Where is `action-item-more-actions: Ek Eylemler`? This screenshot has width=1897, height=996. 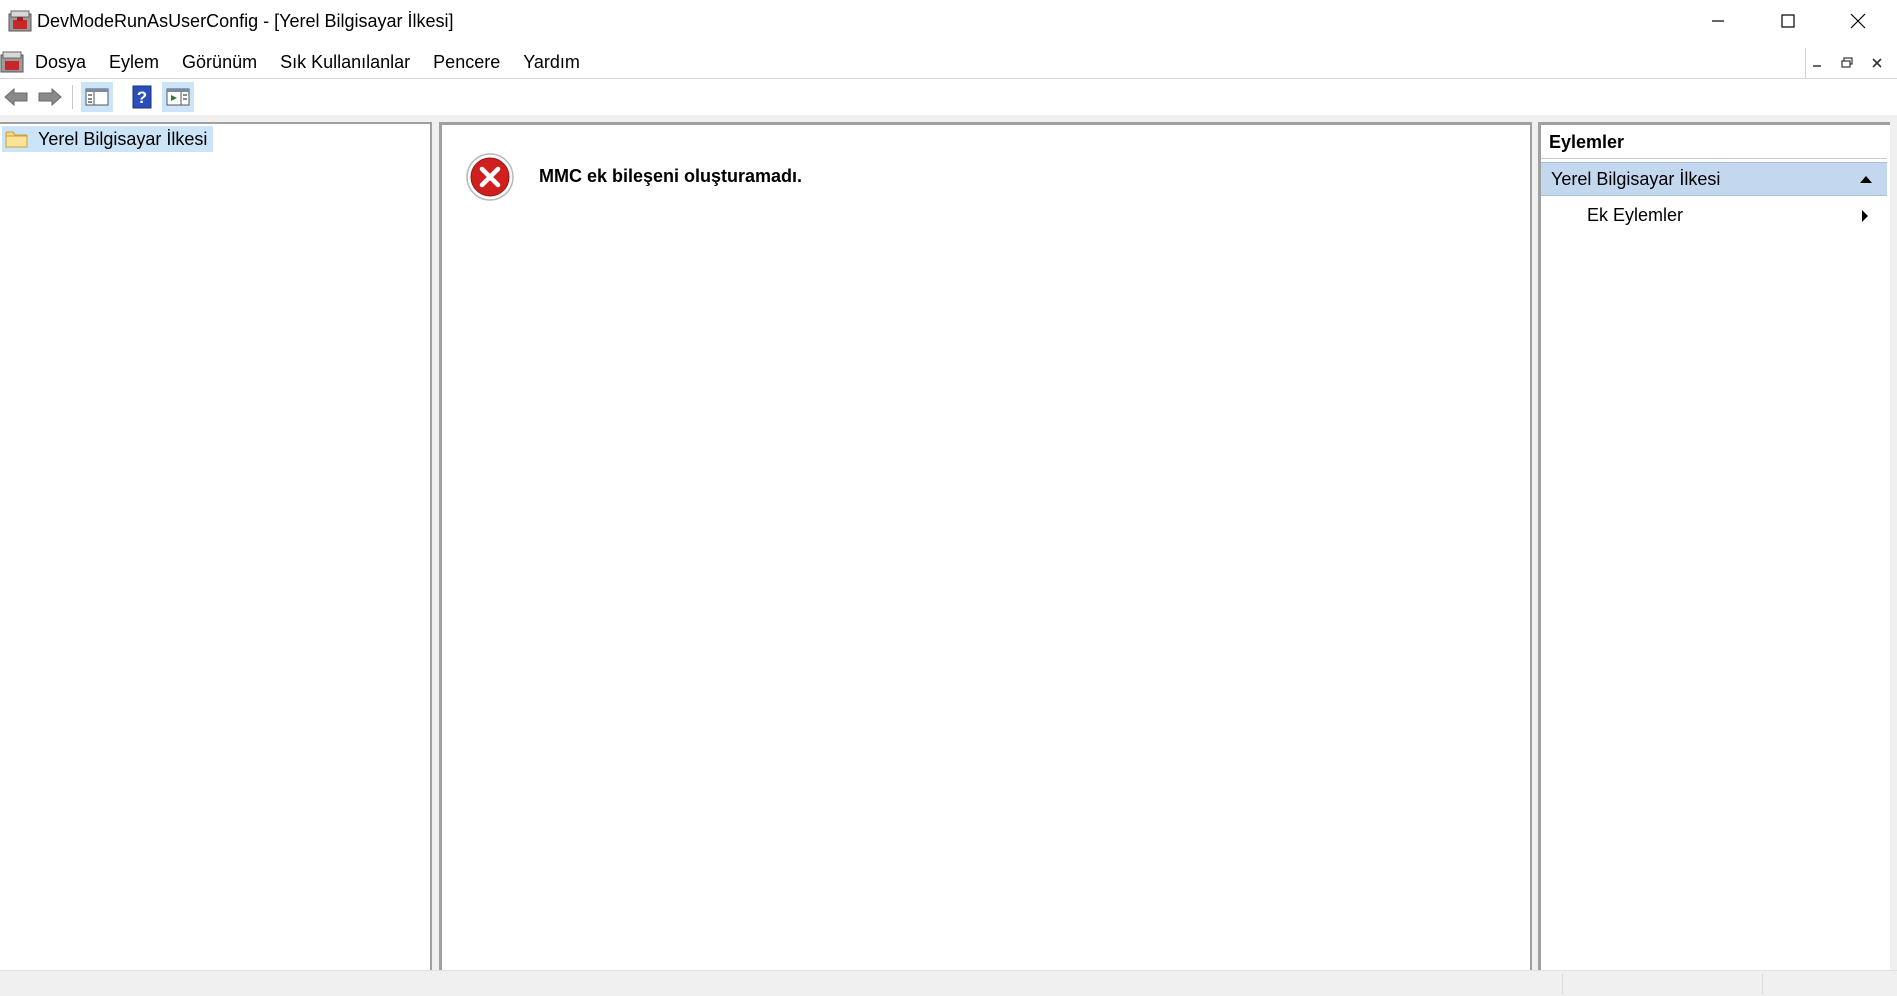 action-item-more-actions: Ek Eylemler is located at coordinates (1714, 216).